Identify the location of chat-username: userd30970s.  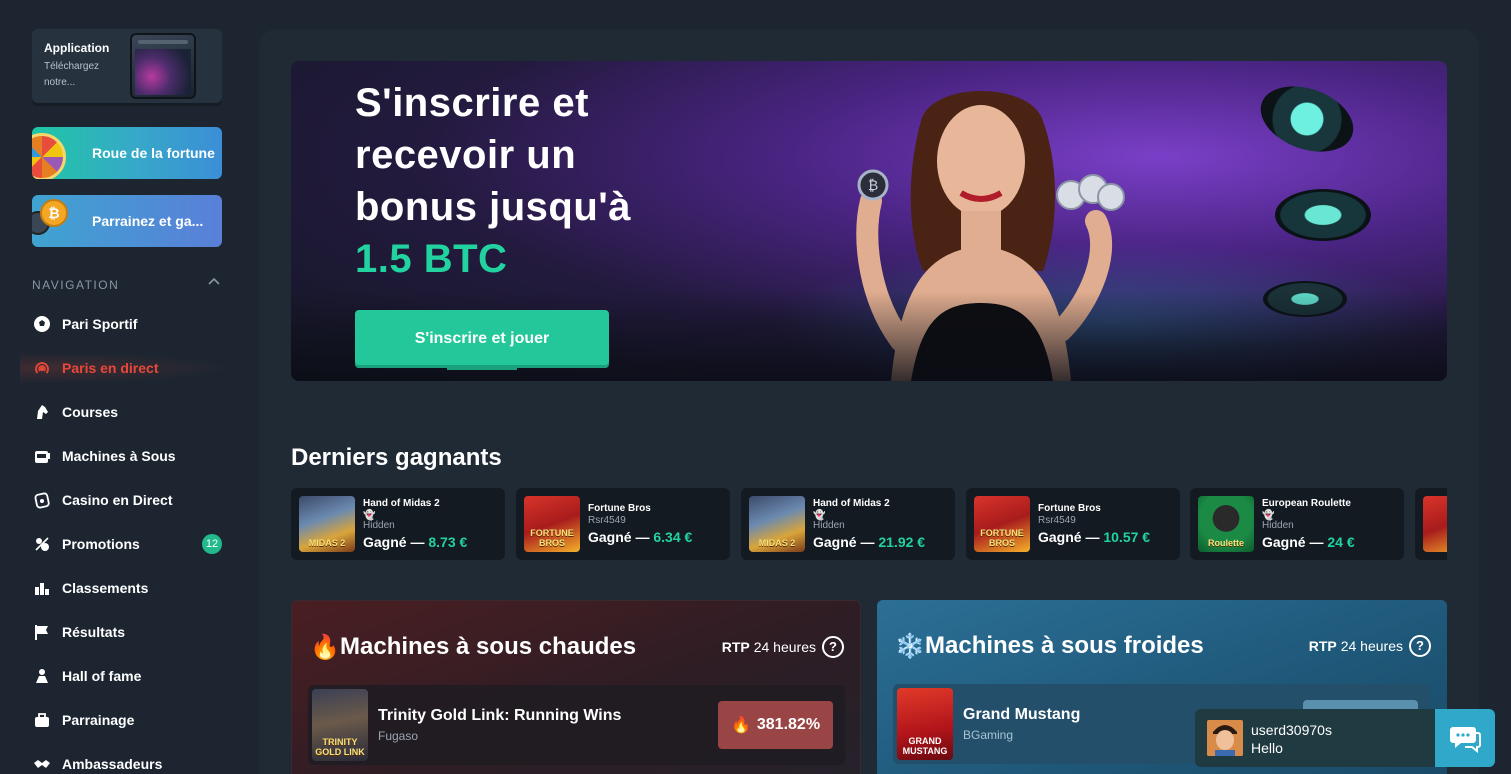
(1291, 730).